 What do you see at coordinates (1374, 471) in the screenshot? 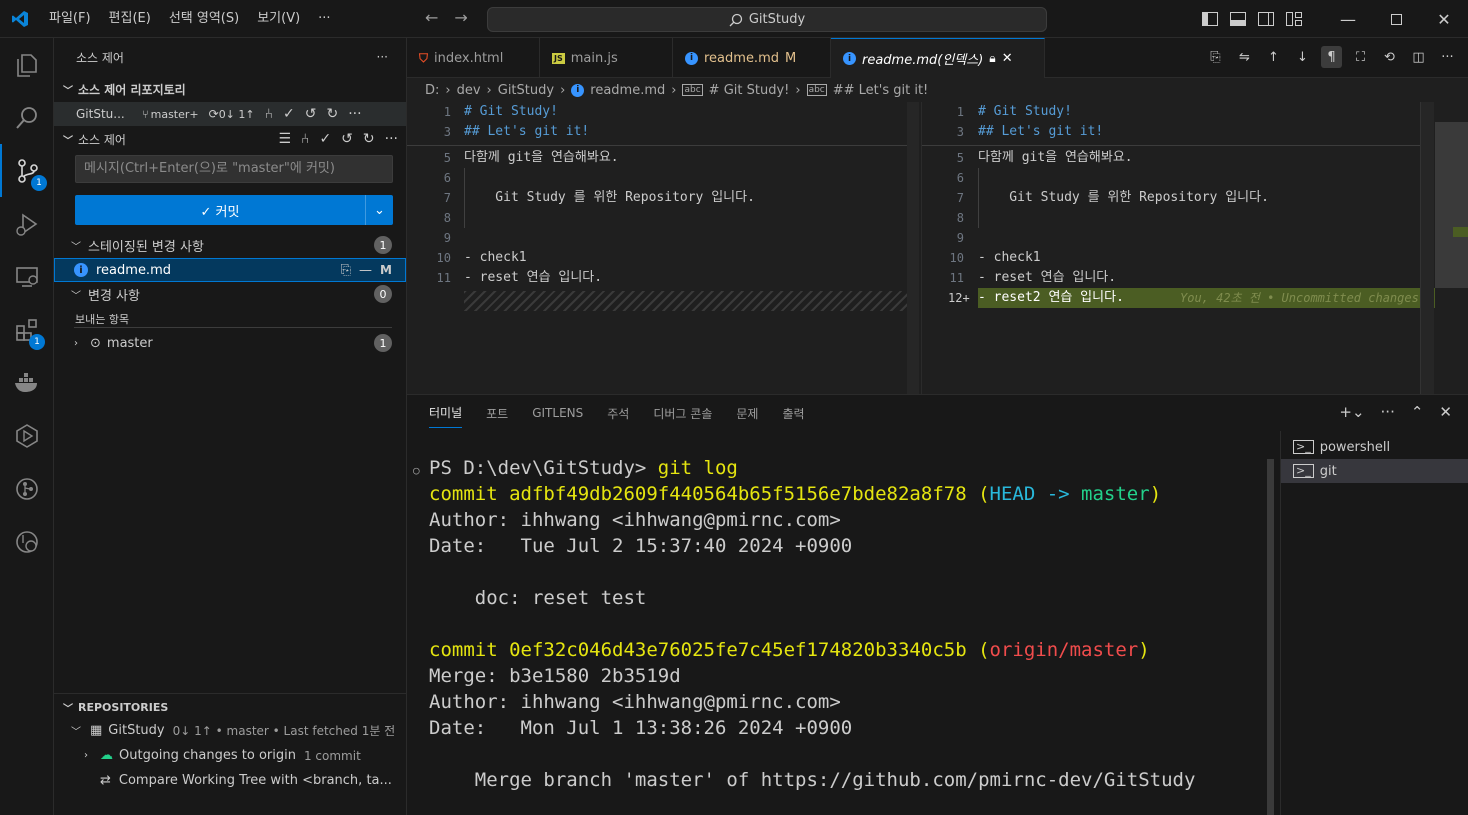
I see `terminal-item-git: >_ git` at bounding box center [1374, 471].